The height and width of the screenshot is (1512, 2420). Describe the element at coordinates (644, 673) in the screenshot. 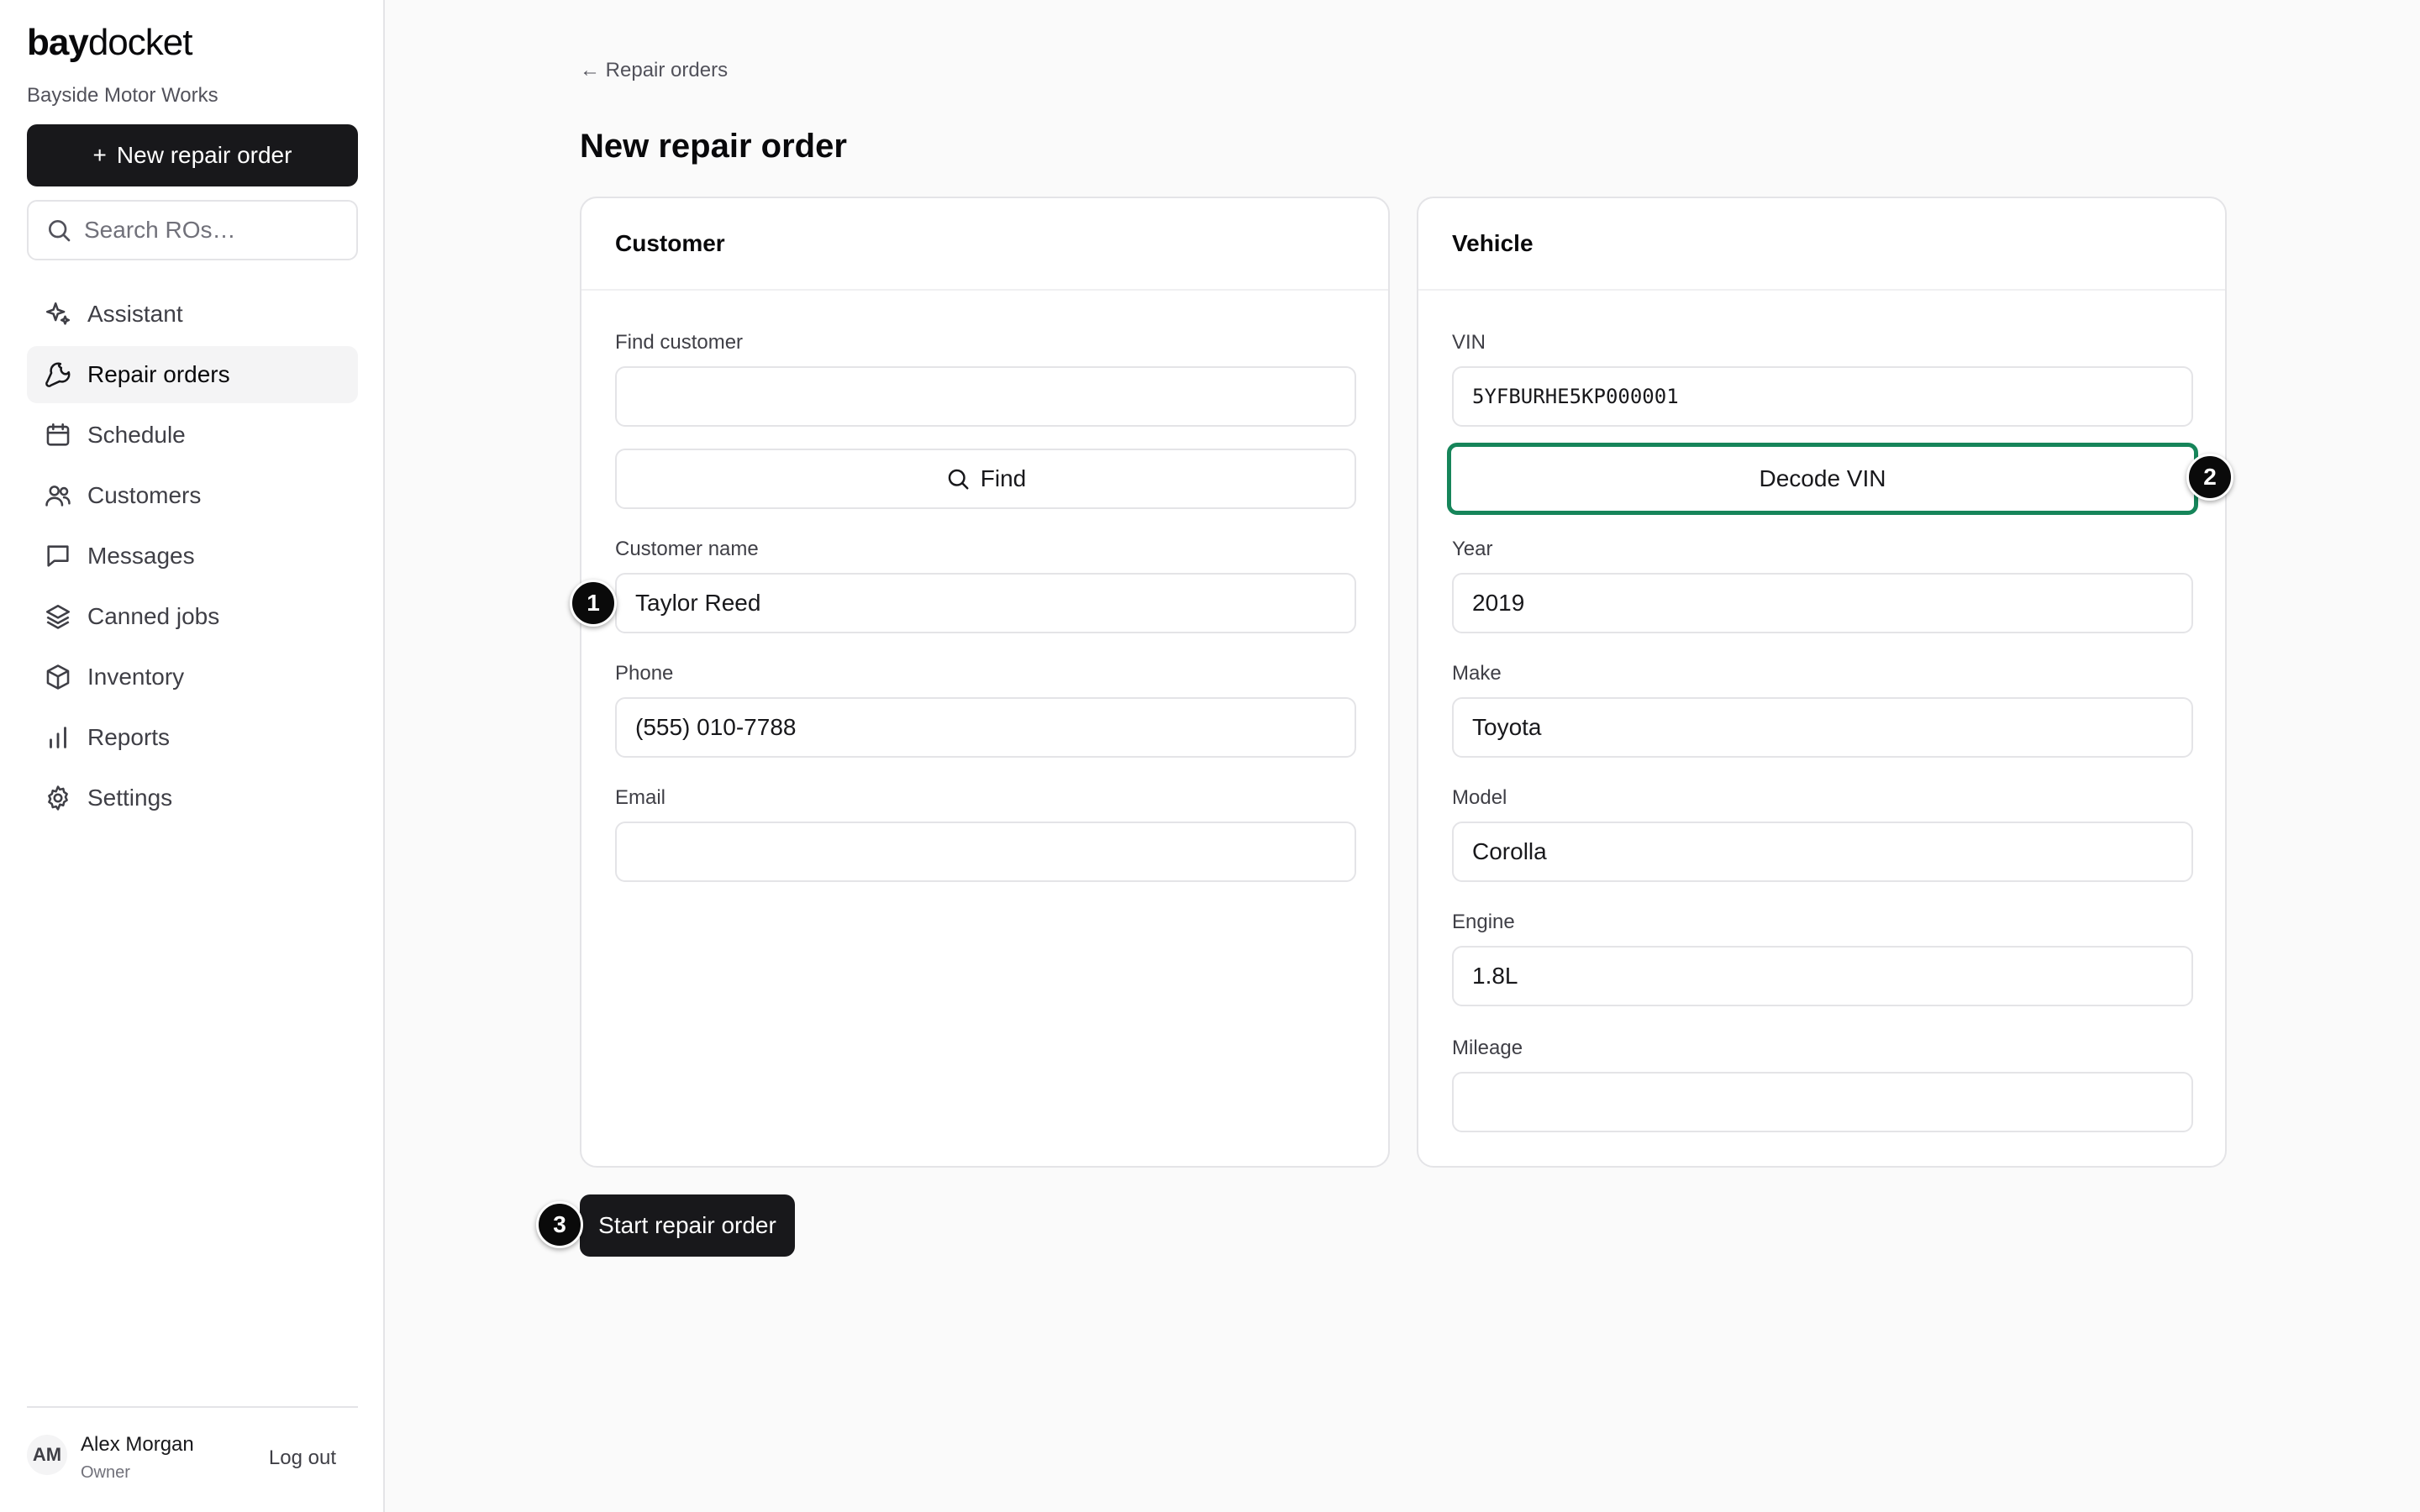

I see `phone-label: Phone` at that location.